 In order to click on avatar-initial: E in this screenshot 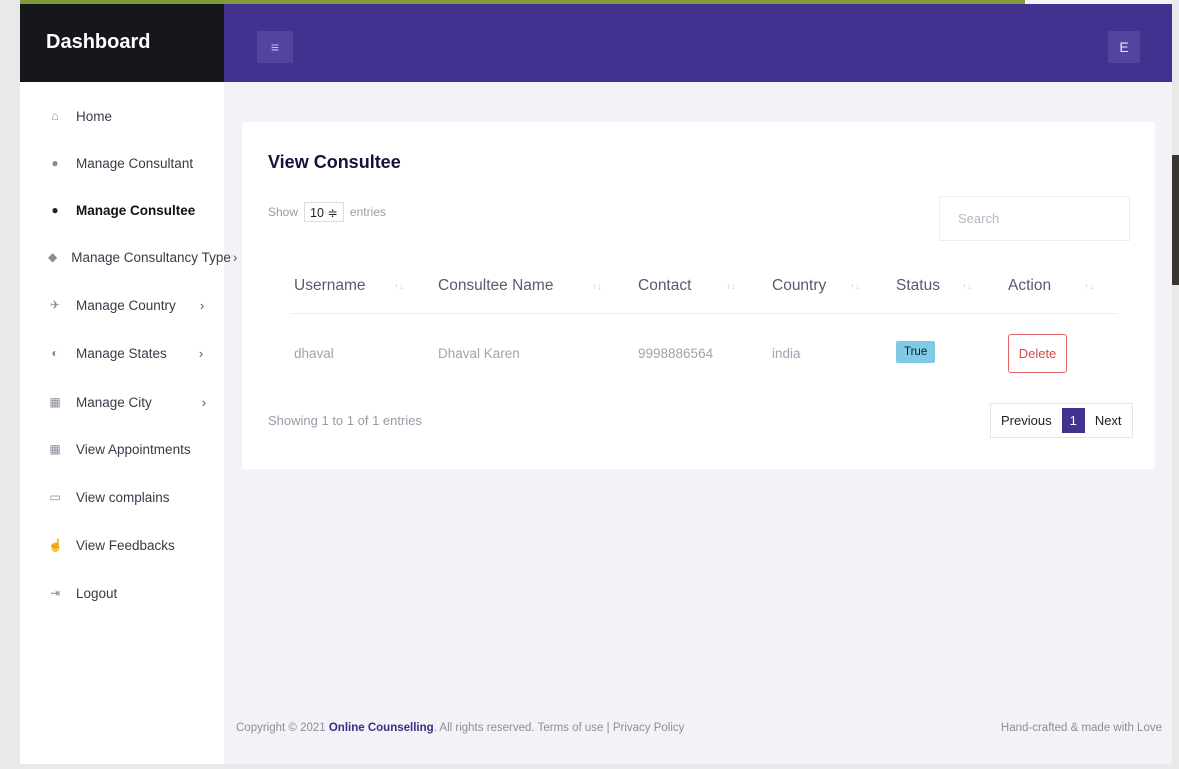, I will do `click(1124, 47)`.